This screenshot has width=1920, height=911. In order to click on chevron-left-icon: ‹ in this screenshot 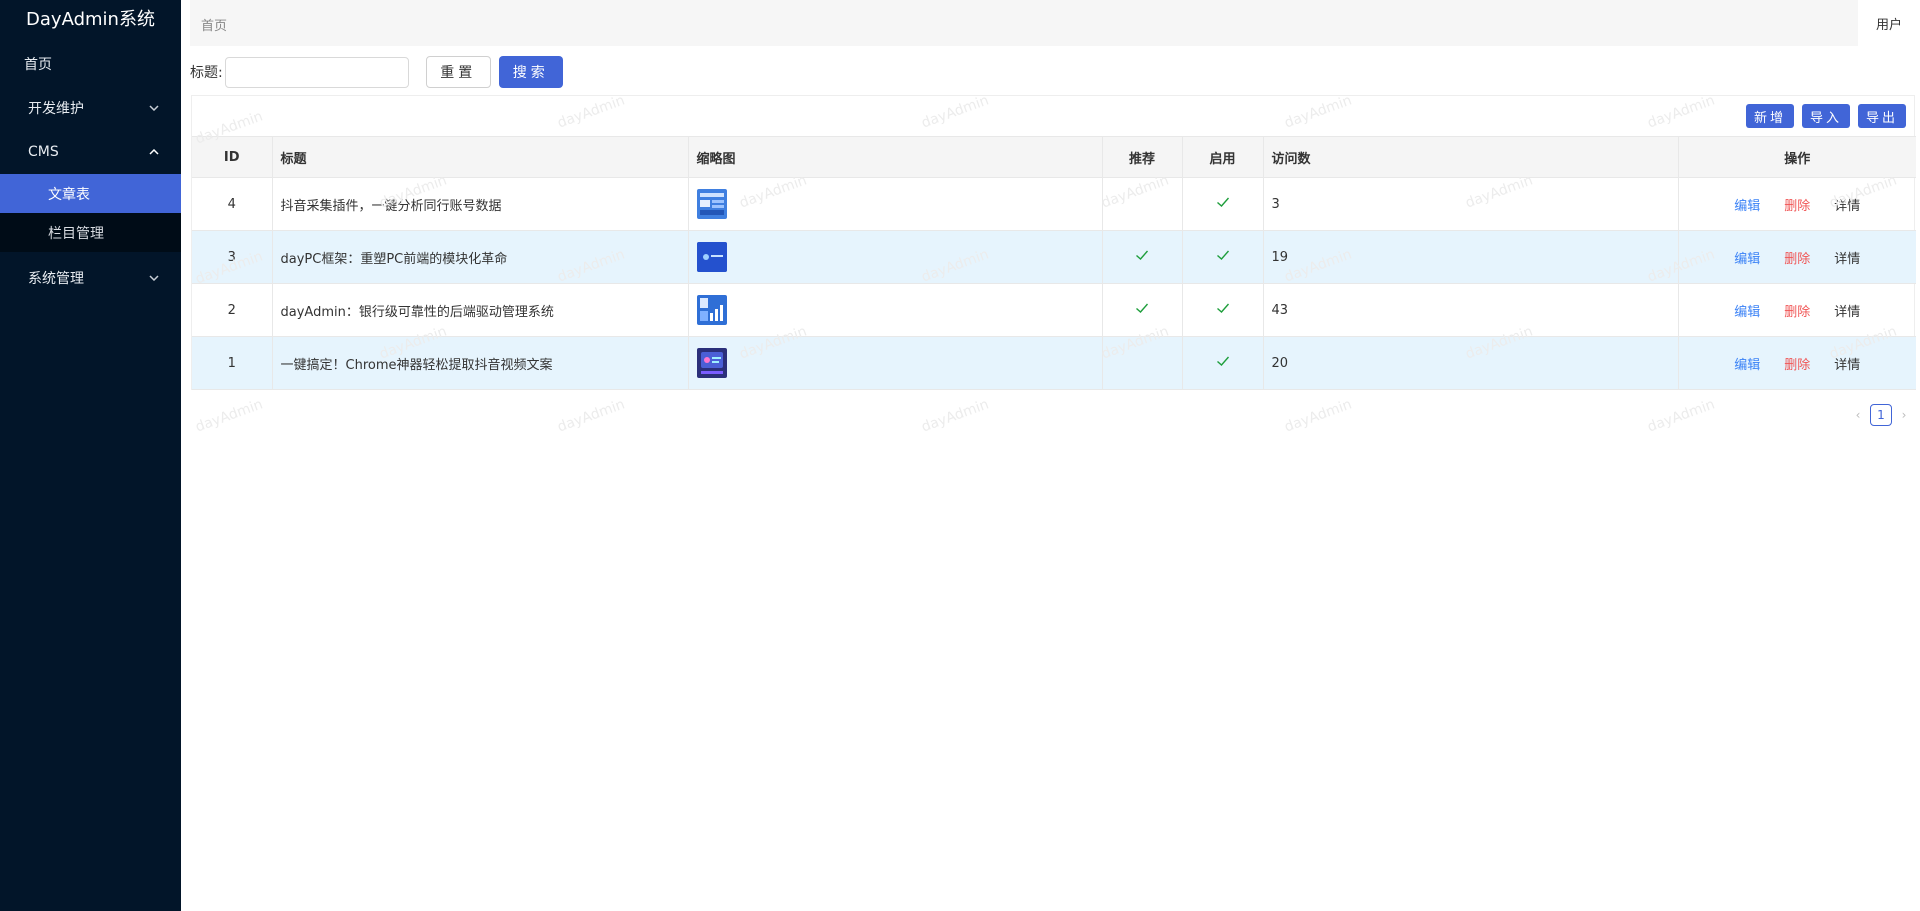, I will do `click(1858, 415)`.